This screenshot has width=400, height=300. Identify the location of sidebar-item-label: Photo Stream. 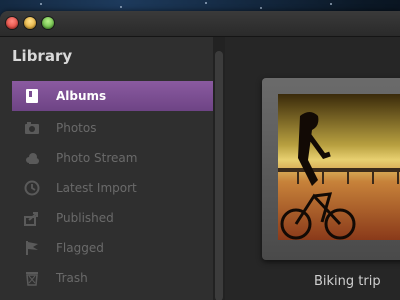
(97, 158).